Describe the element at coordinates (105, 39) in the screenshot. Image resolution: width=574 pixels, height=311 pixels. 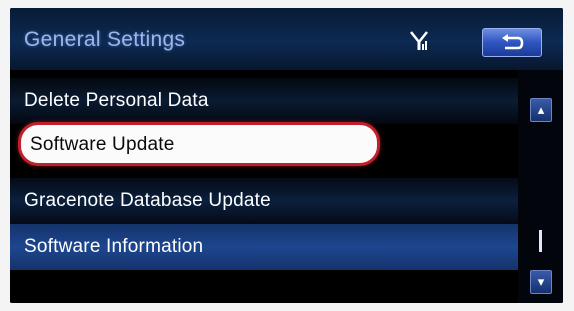
I see `page-title: General Settings` at that location.